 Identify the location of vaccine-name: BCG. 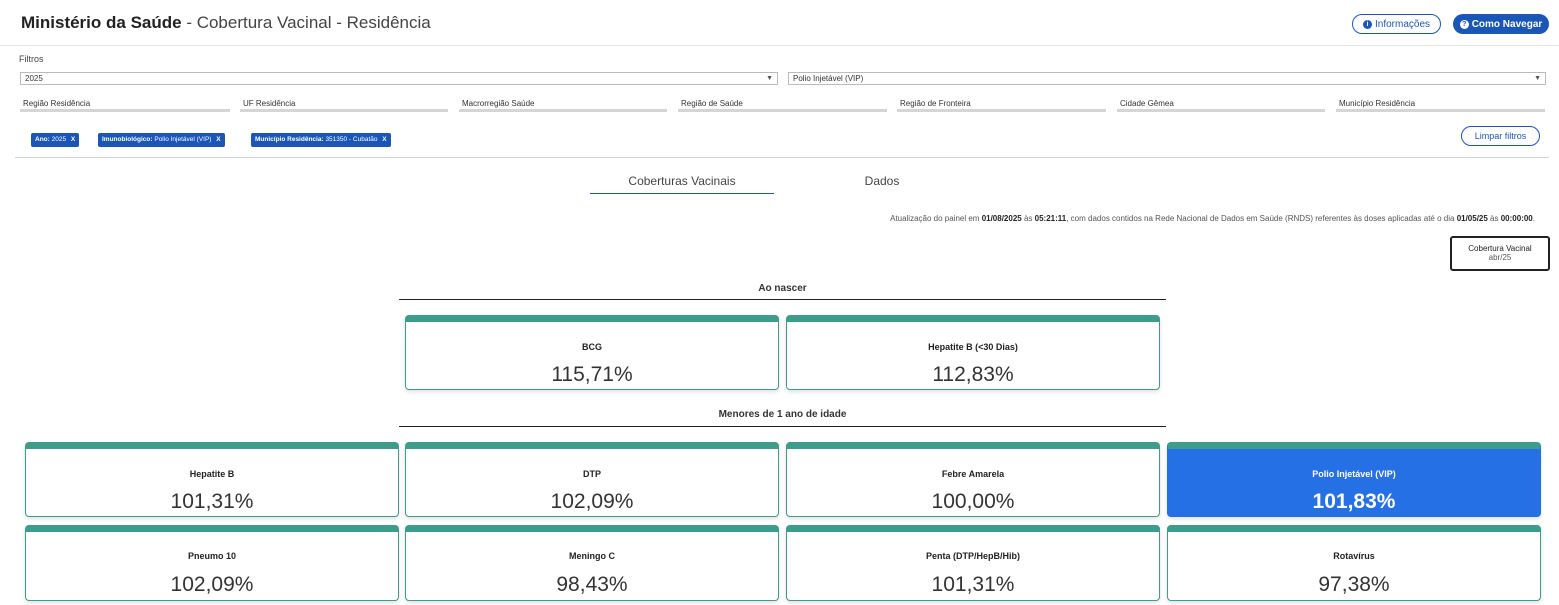
(592, 347).